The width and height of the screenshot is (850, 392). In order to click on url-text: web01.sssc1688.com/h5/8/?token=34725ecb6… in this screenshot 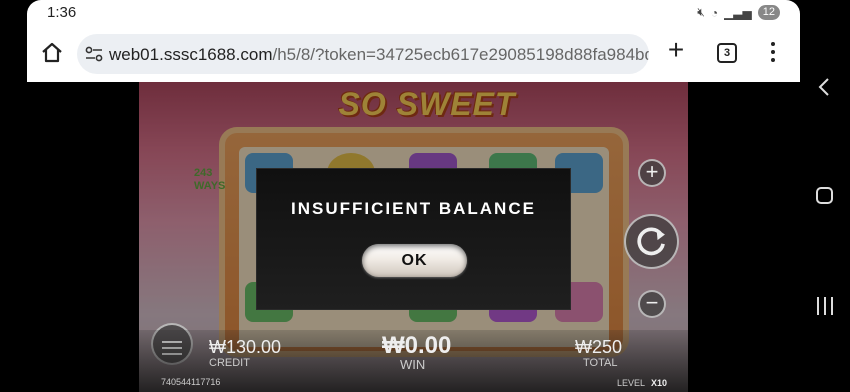, I will do `click(379, 55)`.